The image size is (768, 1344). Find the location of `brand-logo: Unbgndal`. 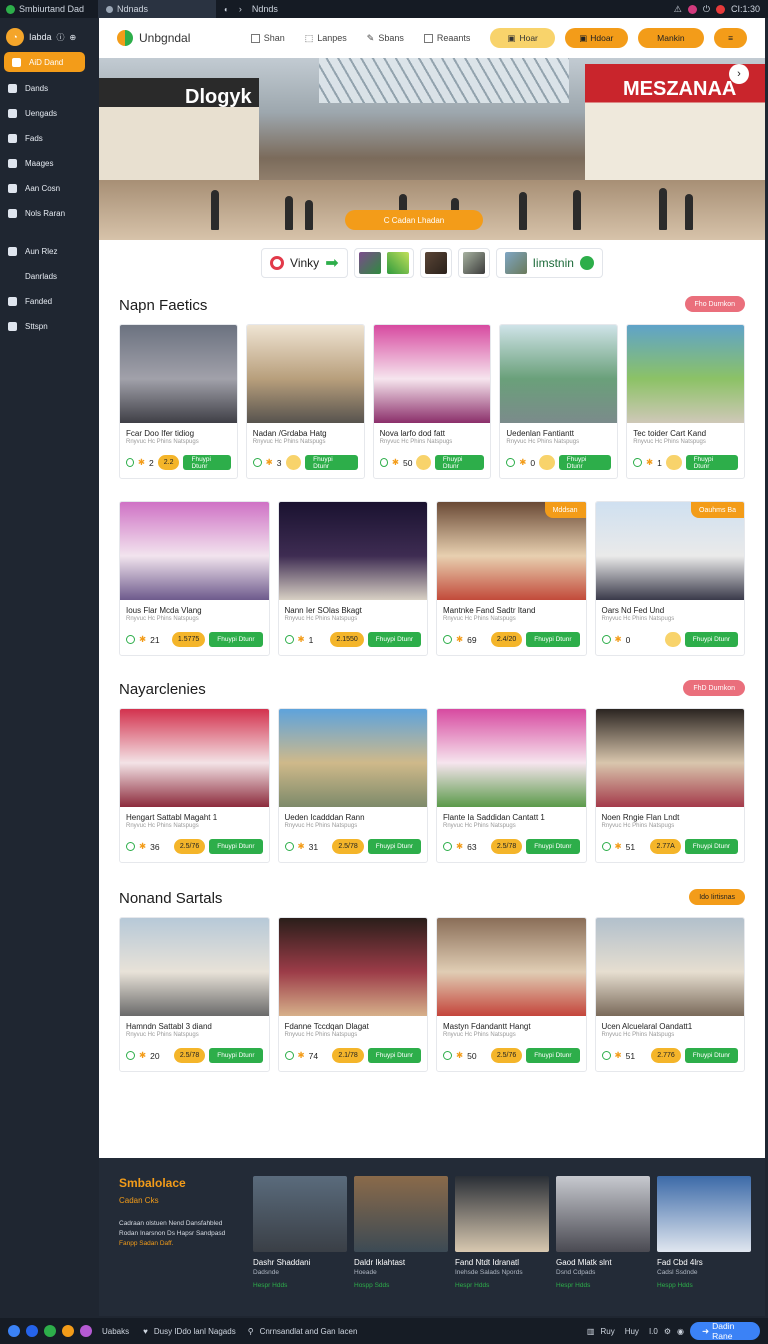

brand-logo: Unbgndal is located at coordinates (179, 38).